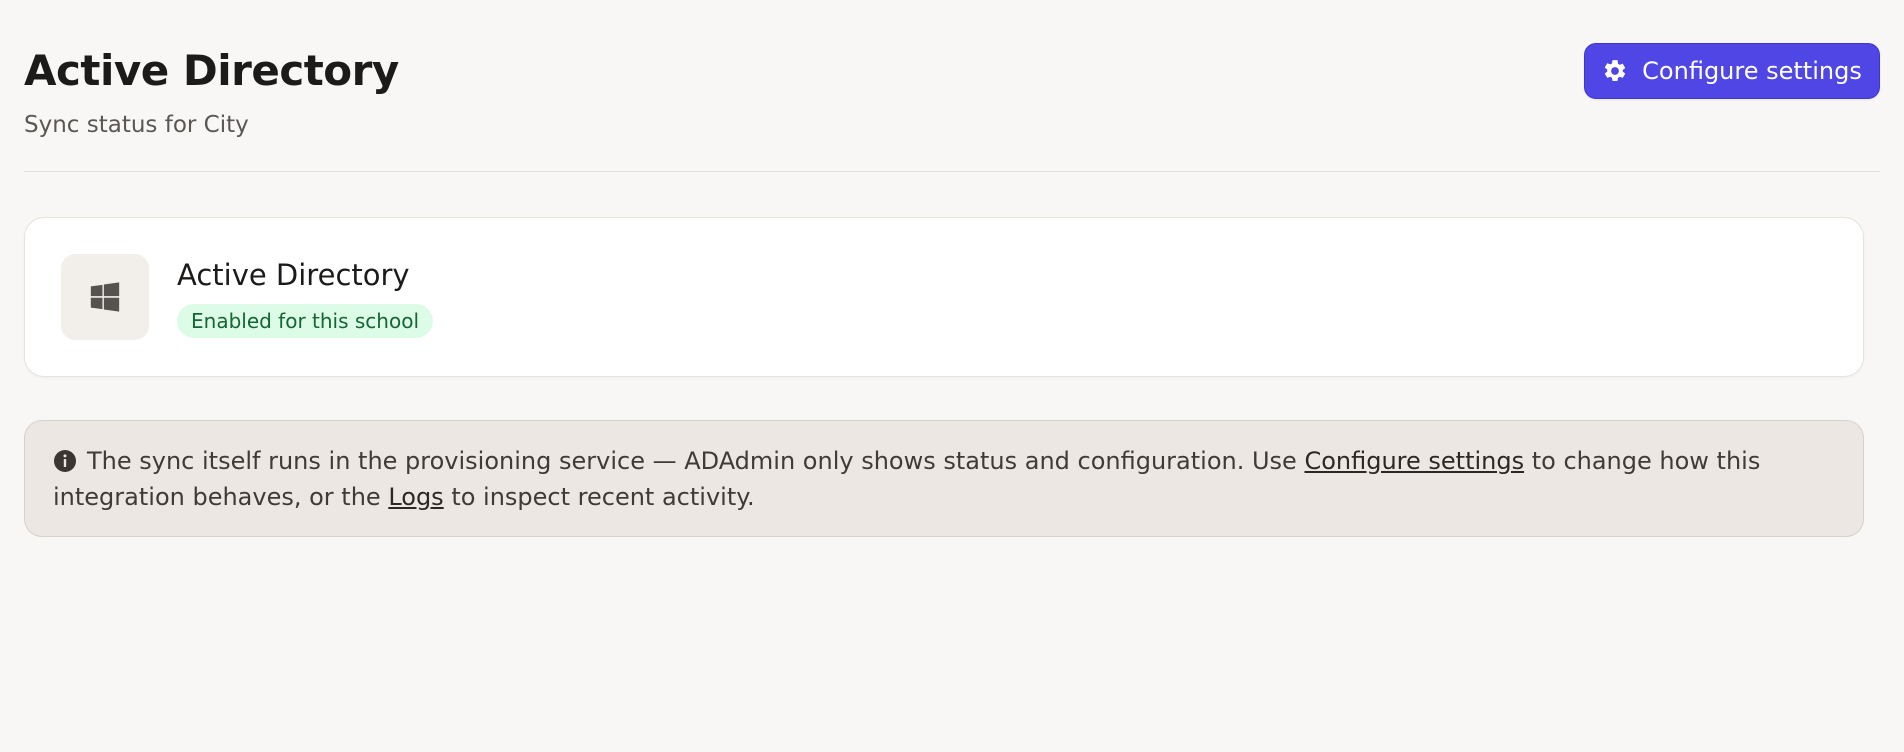  Describe the element at coordinates (599, 497) in the screenshot. I see `info-text-after: to inspect recent activity.` at that location.